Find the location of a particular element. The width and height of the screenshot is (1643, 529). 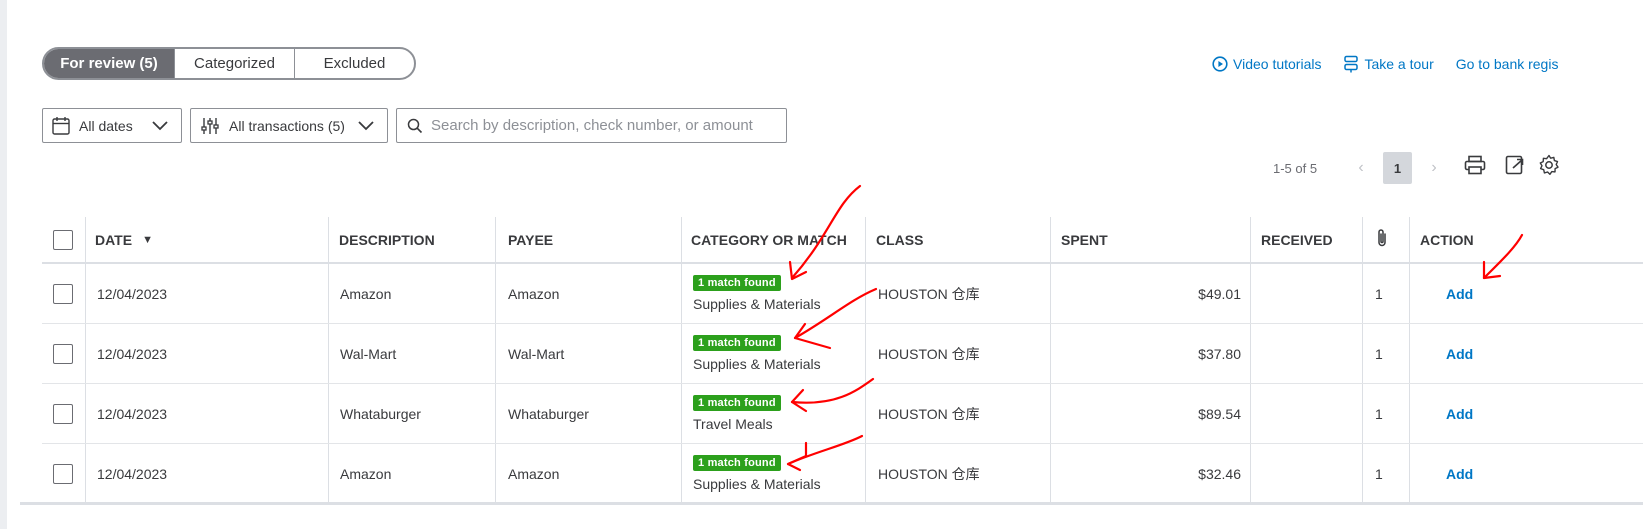

export-icon is located at coordinates (1515, 167).